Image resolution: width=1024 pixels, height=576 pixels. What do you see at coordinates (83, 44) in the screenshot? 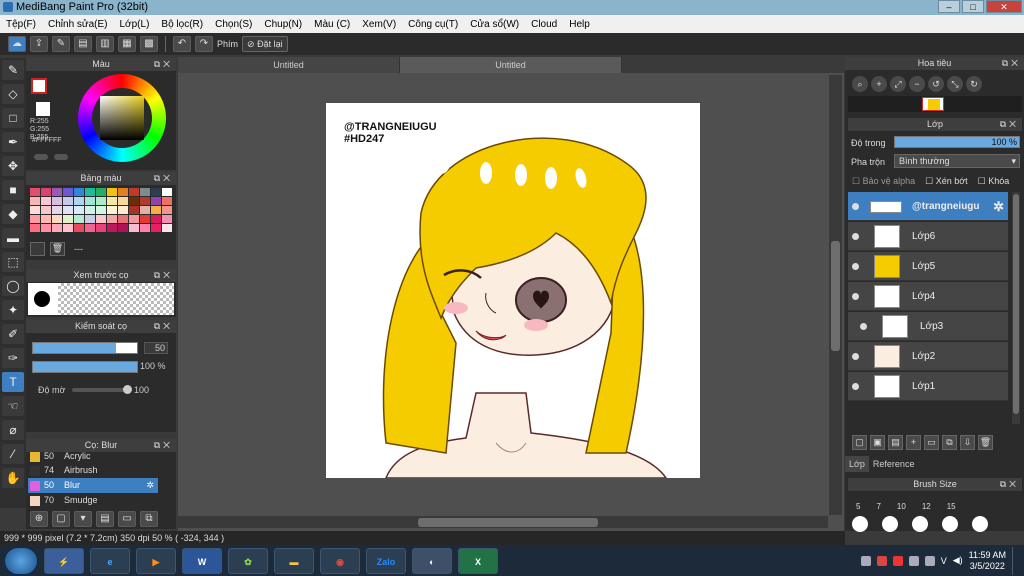
I see `page-icon: ▤` at bounding box center [83, 44].